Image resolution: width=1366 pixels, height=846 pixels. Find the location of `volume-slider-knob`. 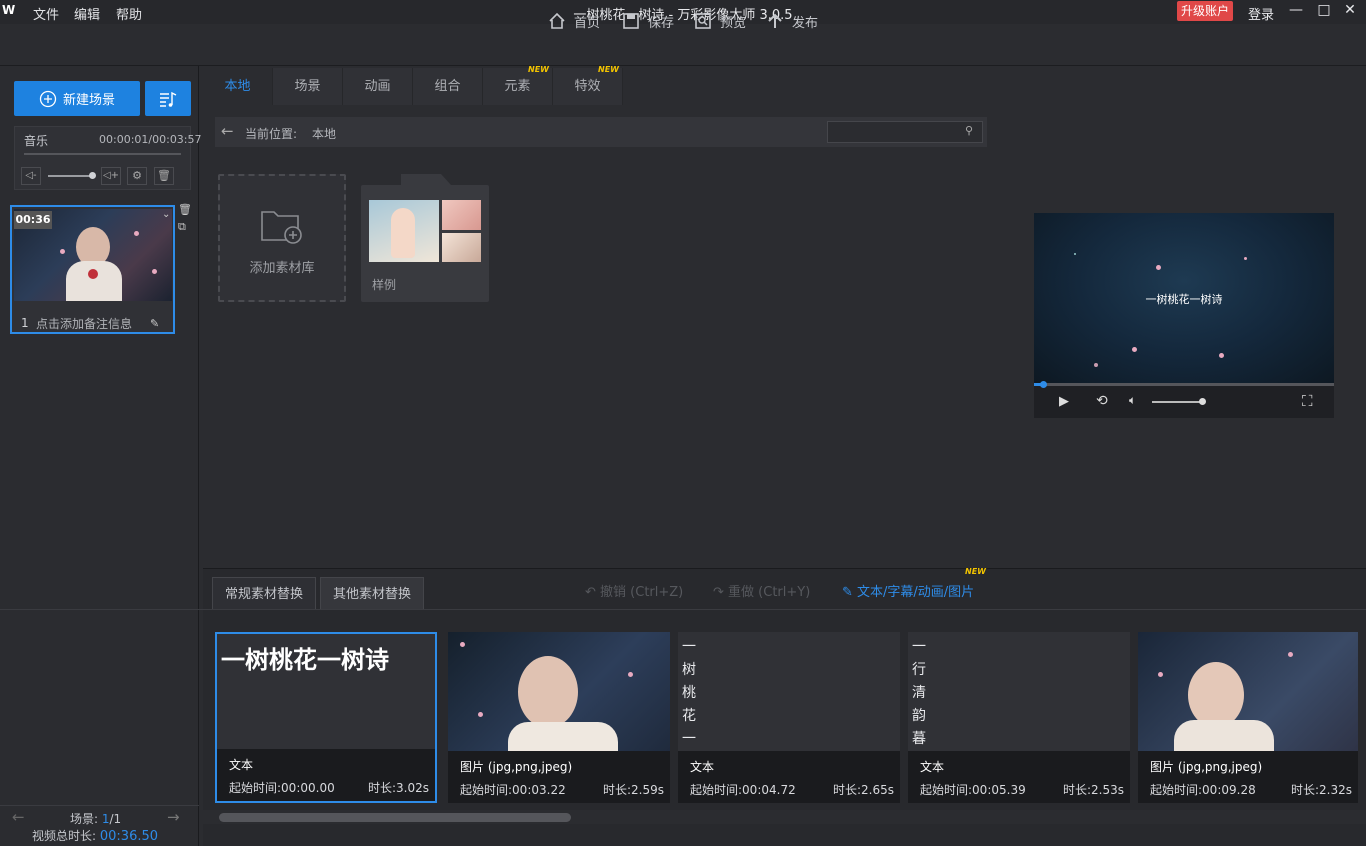

volume-slider-knob is located at coordinates (1202, 401).